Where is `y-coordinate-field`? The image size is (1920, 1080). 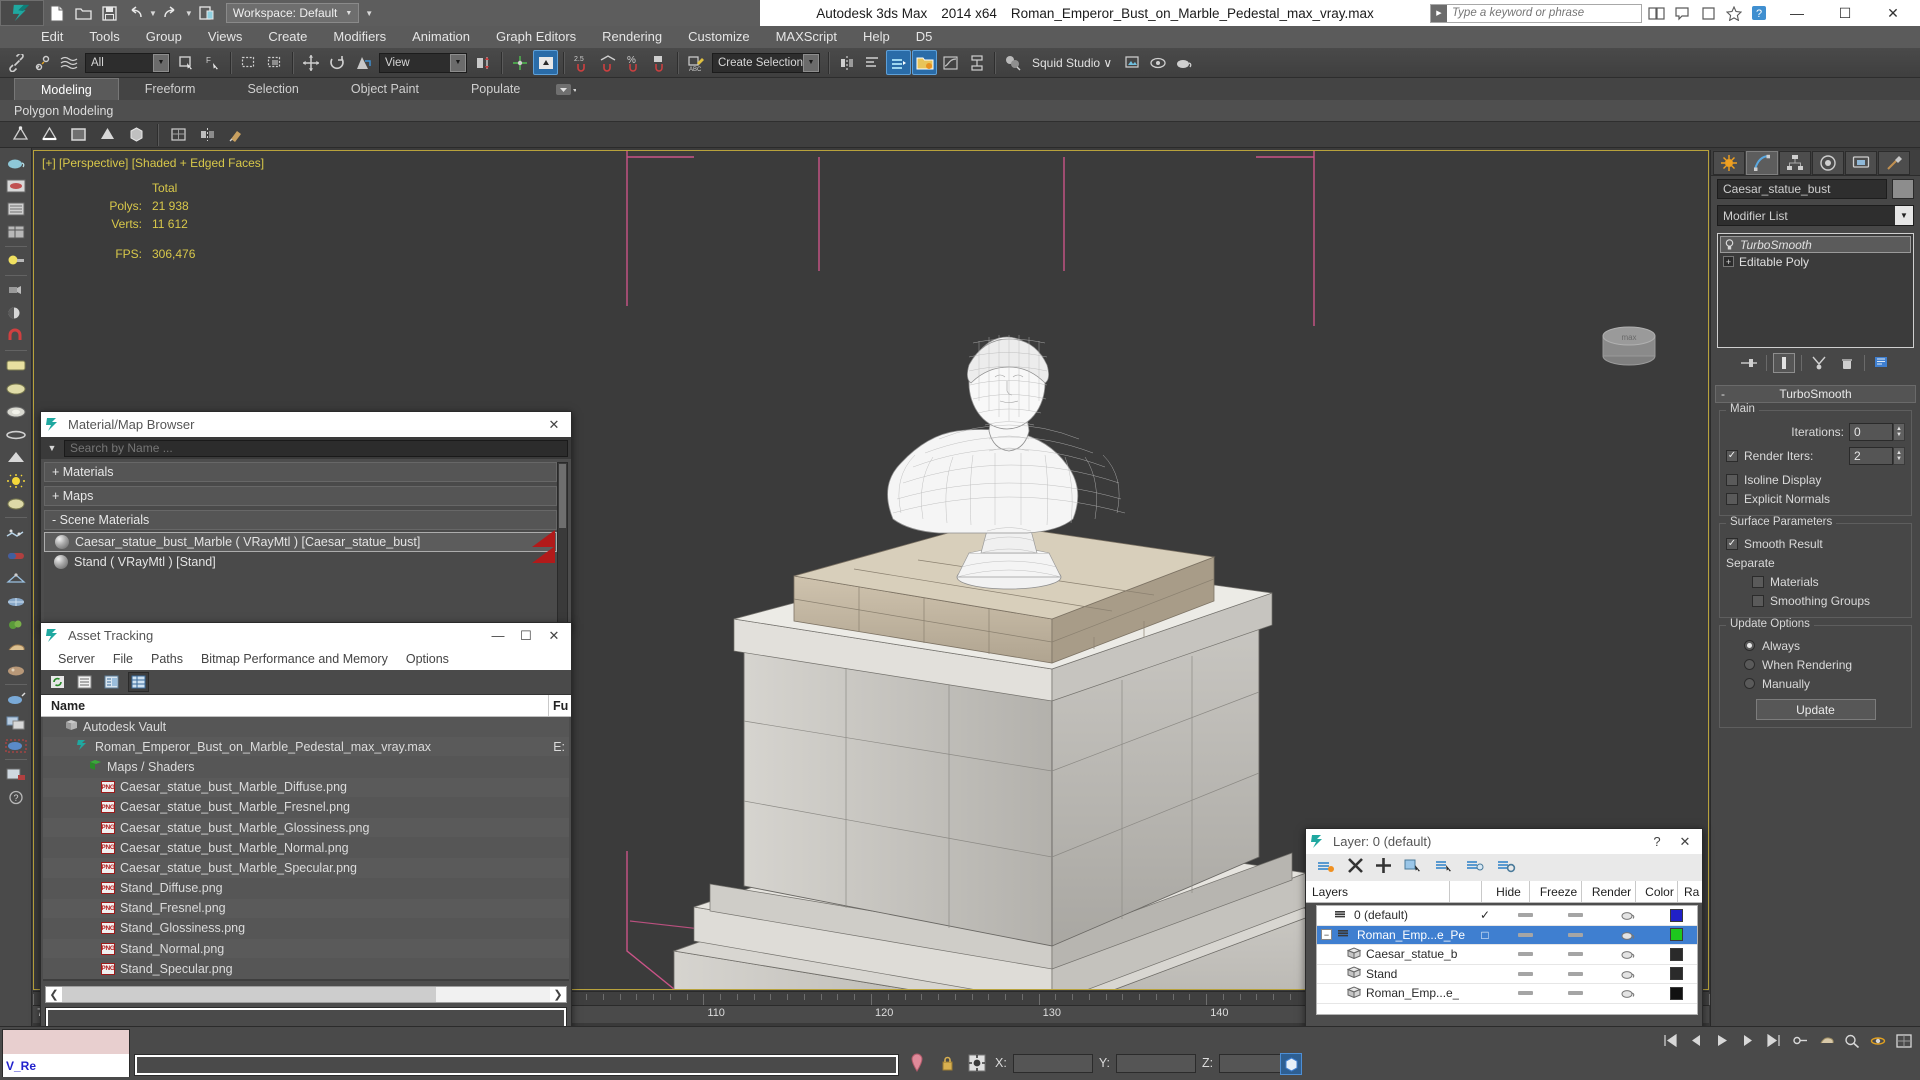
y-coordinate-field is located at coordinates (1155, 1063).